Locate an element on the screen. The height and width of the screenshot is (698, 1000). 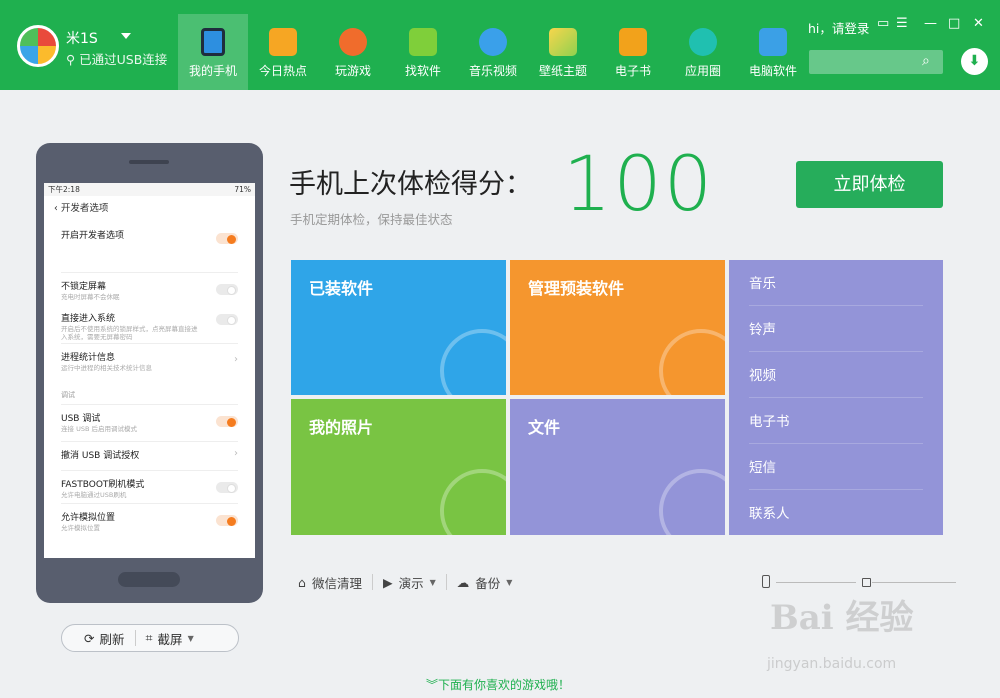
media-item-ringtone: 铃声 is located at coordinates (836, 329).